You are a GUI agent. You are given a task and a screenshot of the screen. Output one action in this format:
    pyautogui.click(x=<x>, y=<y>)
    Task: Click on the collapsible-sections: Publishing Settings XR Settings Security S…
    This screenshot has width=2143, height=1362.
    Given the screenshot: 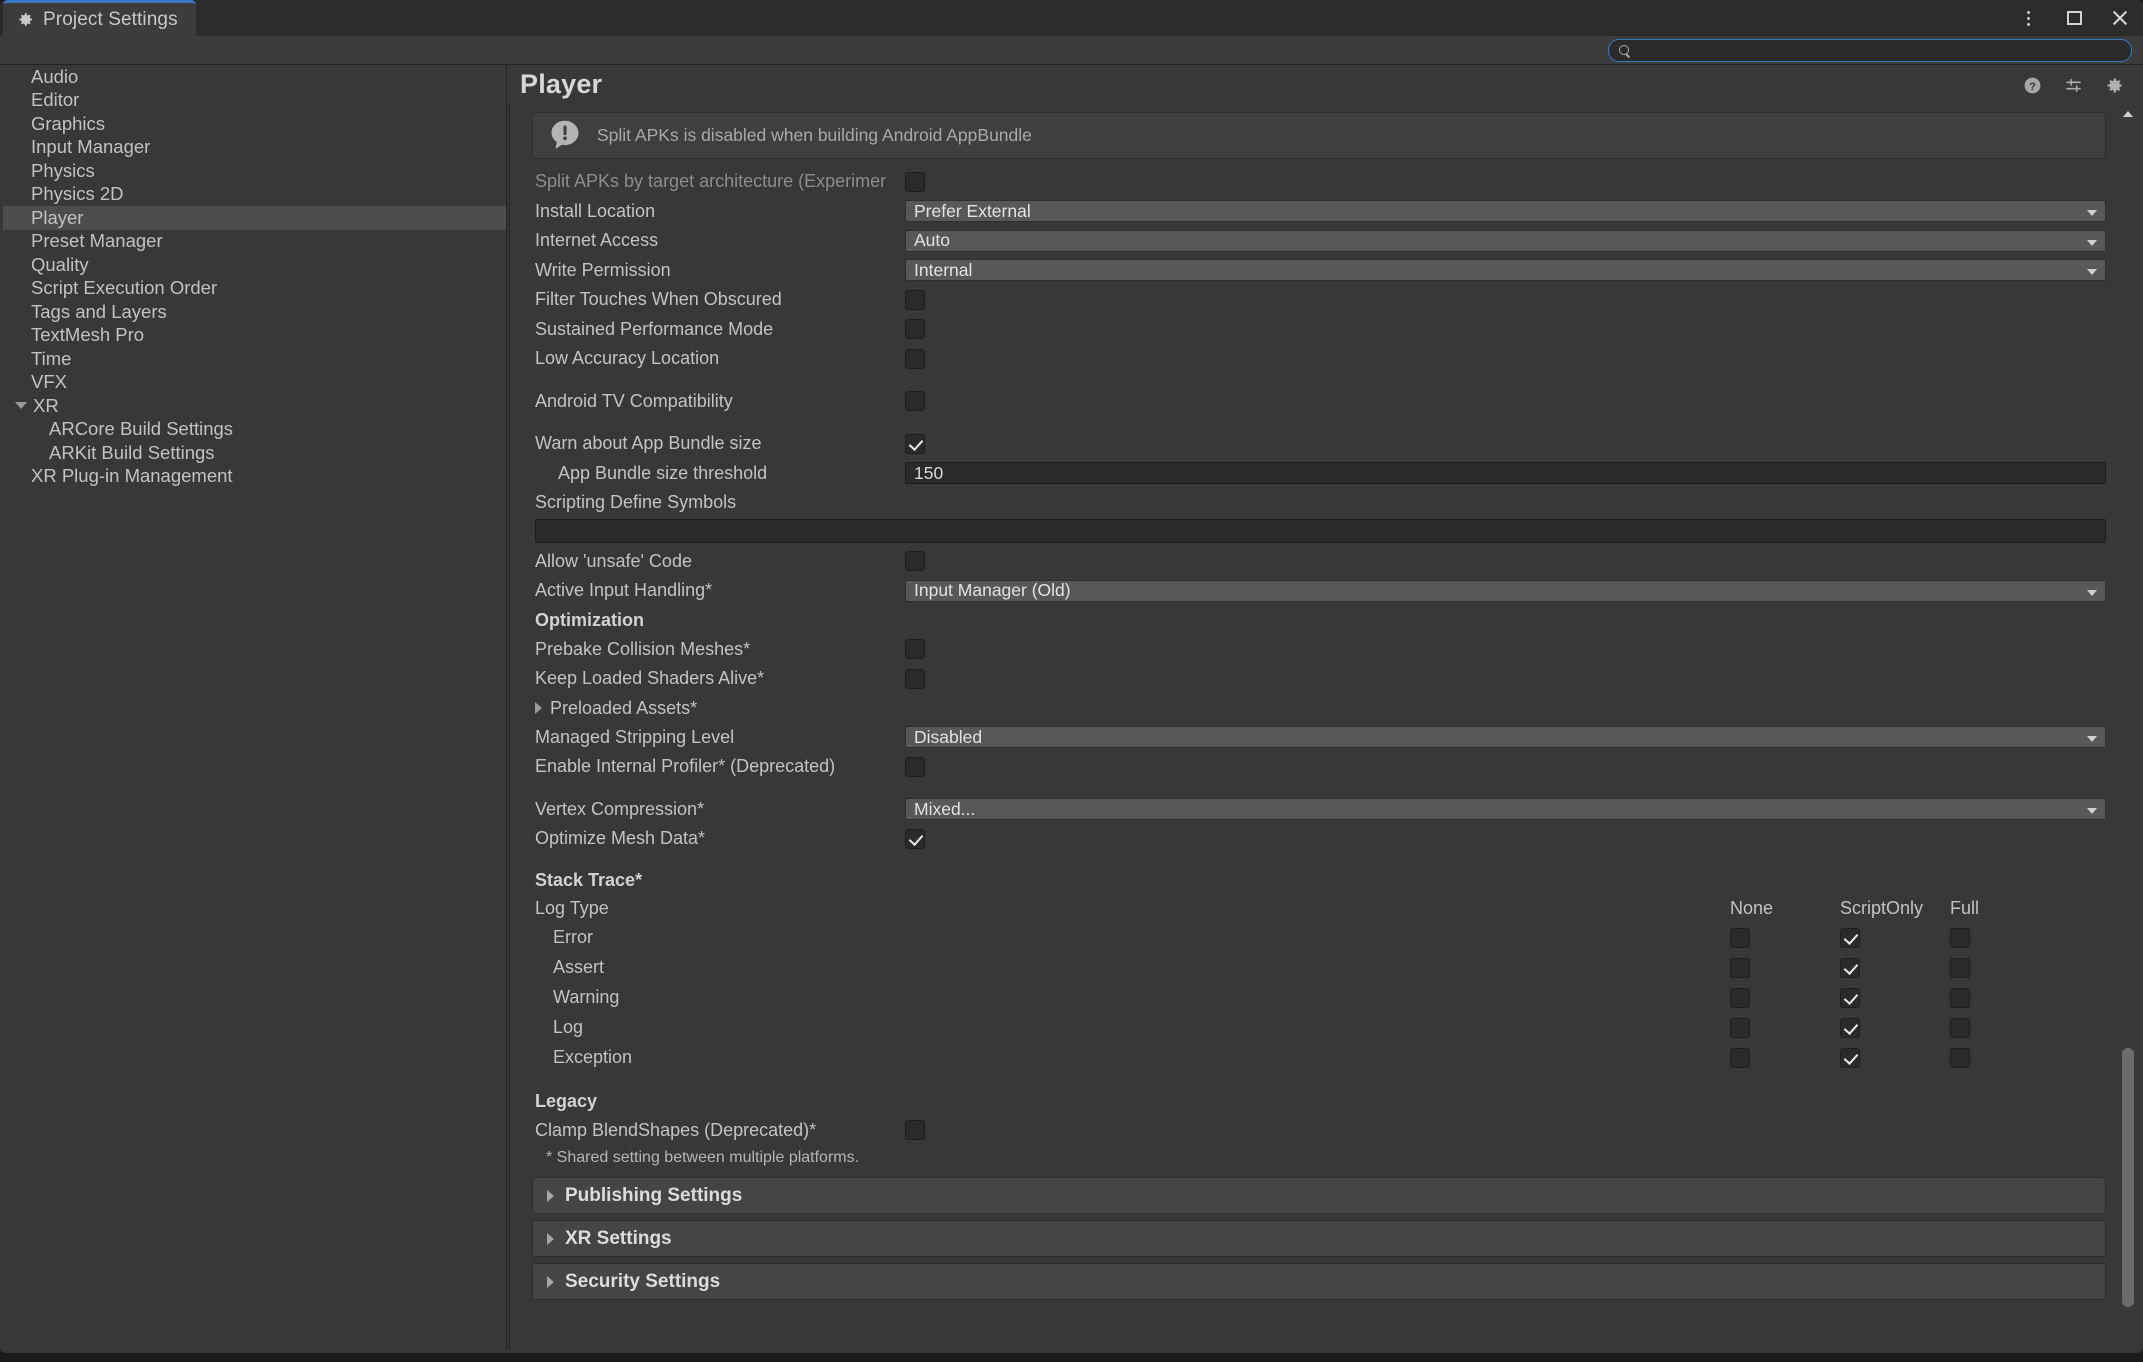 What is the action you would take?
    pyautogui.click(x=1319, y=1238)
    